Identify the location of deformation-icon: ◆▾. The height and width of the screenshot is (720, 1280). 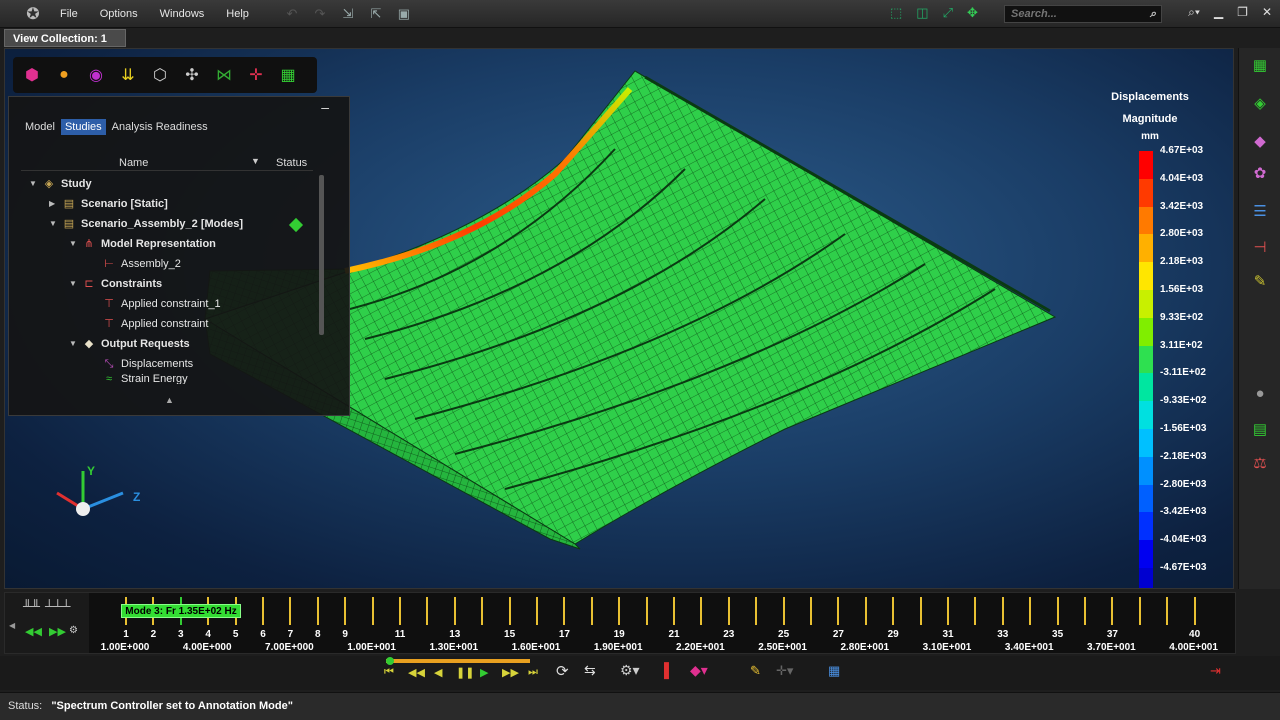
(699, 670).